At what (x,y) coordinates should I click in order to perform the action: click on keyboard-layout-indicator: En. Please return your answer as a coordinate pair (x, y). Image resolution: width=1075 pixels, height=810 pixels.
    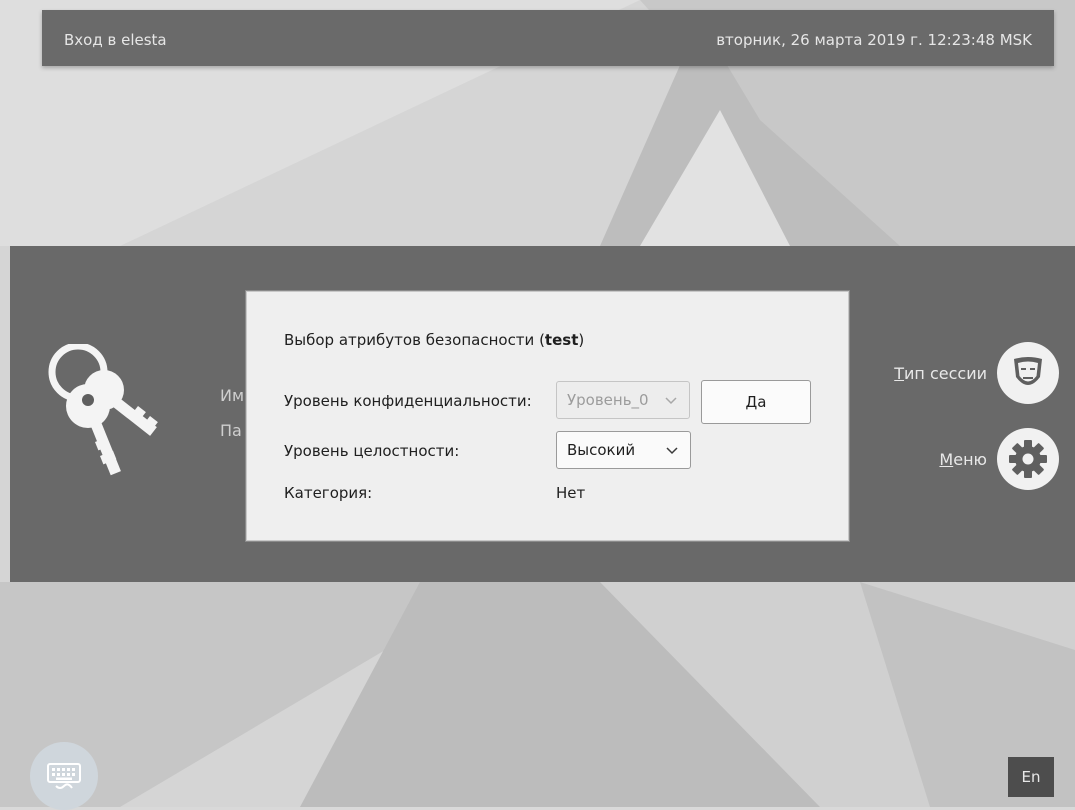
    Looking at the image, I should click on (1031, 777).